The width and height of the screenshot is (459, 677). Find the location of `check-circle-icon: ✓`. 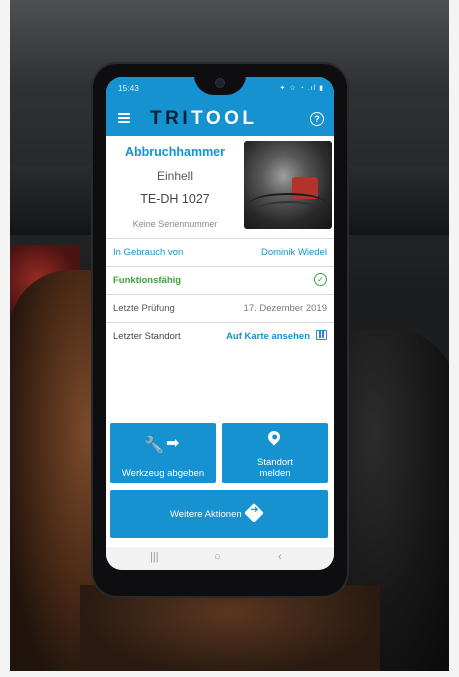

check-circle-icon: ✓ is located at coordinates (320, 279).